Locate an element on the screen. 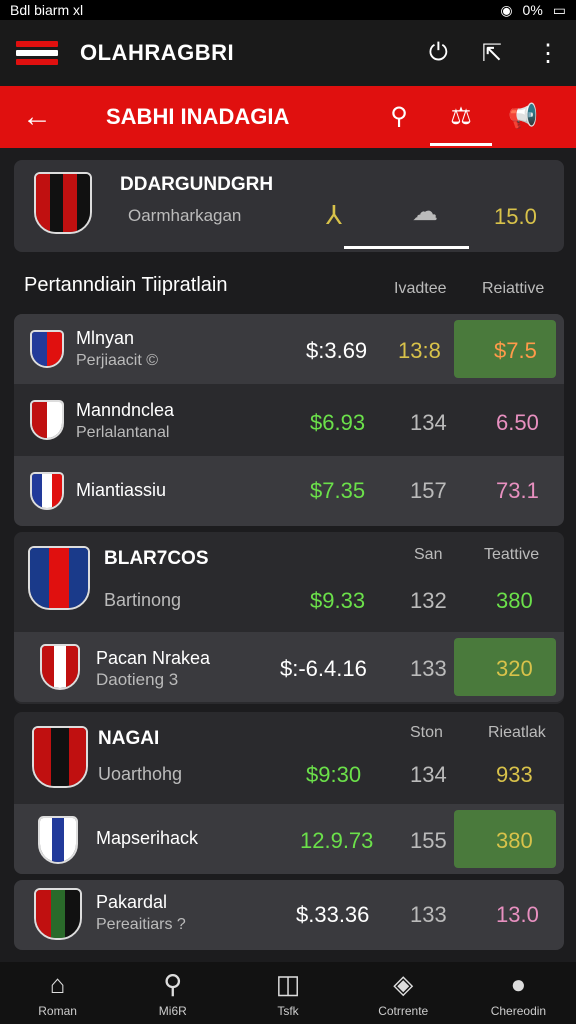 This screenshot has width=576, height=1024. team-name: Manndnclea is located at coordinates (125, 410).